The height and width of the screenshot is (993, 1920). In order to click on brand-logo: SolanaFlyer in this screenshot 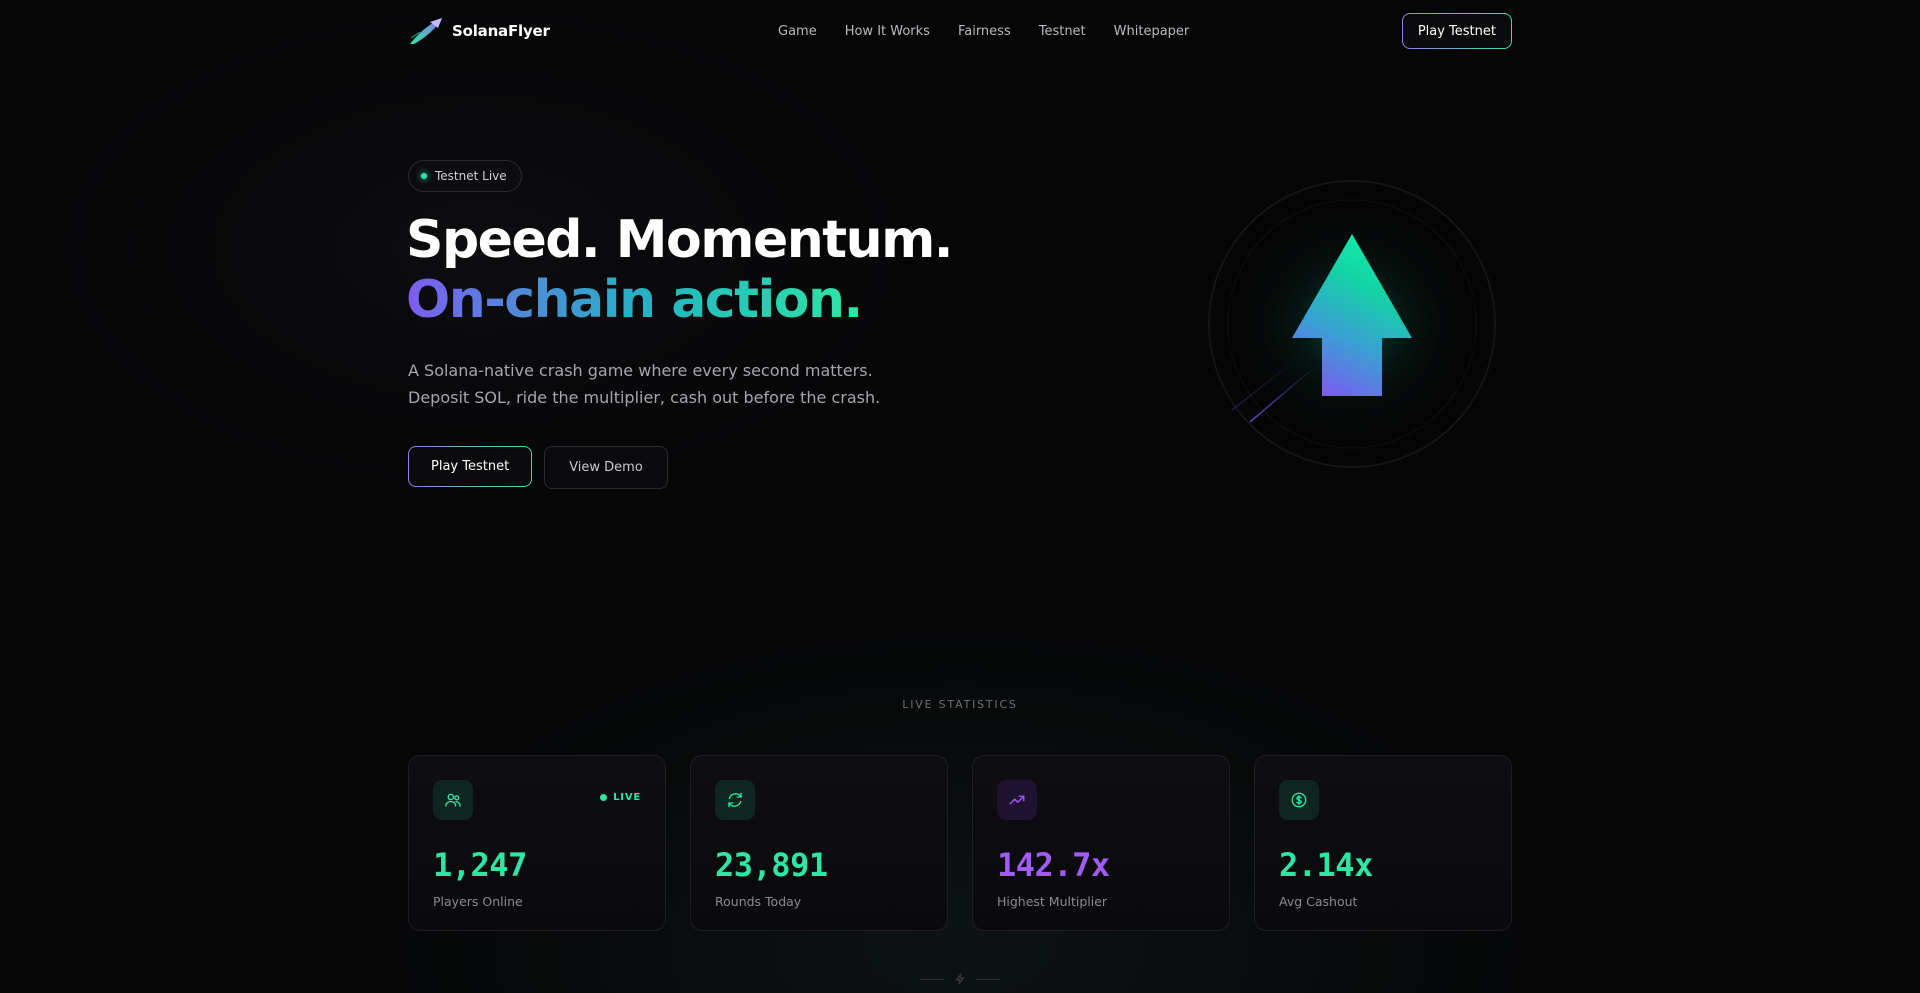, I will do `click(479, 31)`.